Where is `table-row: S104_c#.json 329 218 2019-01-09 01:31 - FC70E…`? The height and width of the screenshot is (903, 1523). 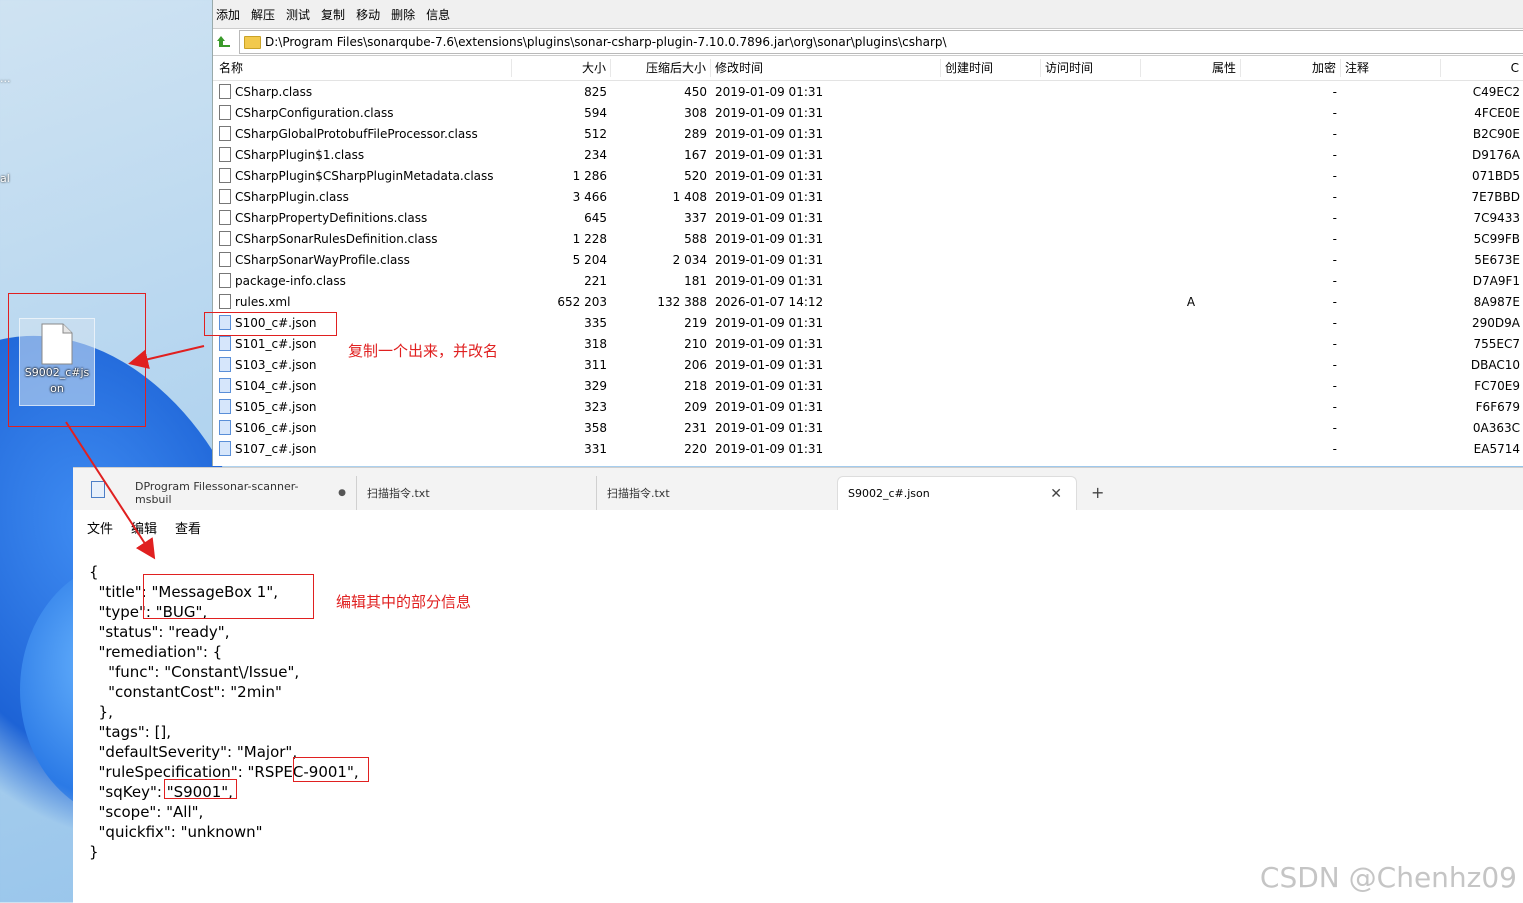 table-row: S104_c#.json 329 218 2019-01-09 01:31 - FC70E… is located at coordinates (868, 385).